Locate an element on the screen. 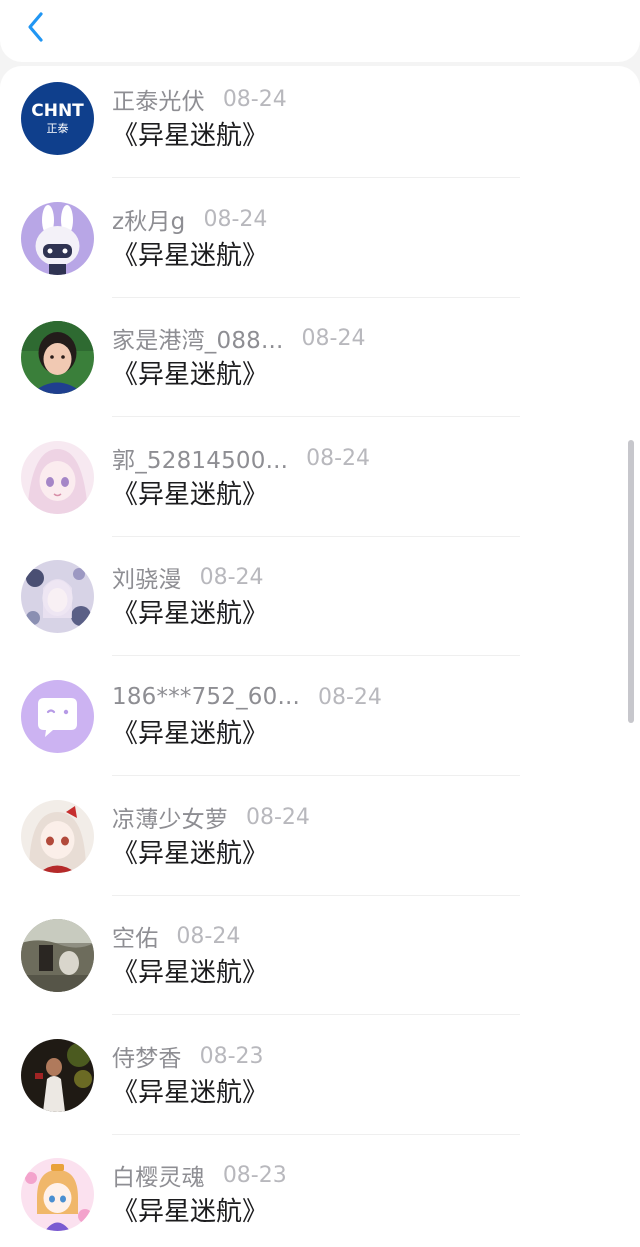  comment-item: 凉薄少女萝 08-24 《异星迷航》 is located at coordinates (310, 850).